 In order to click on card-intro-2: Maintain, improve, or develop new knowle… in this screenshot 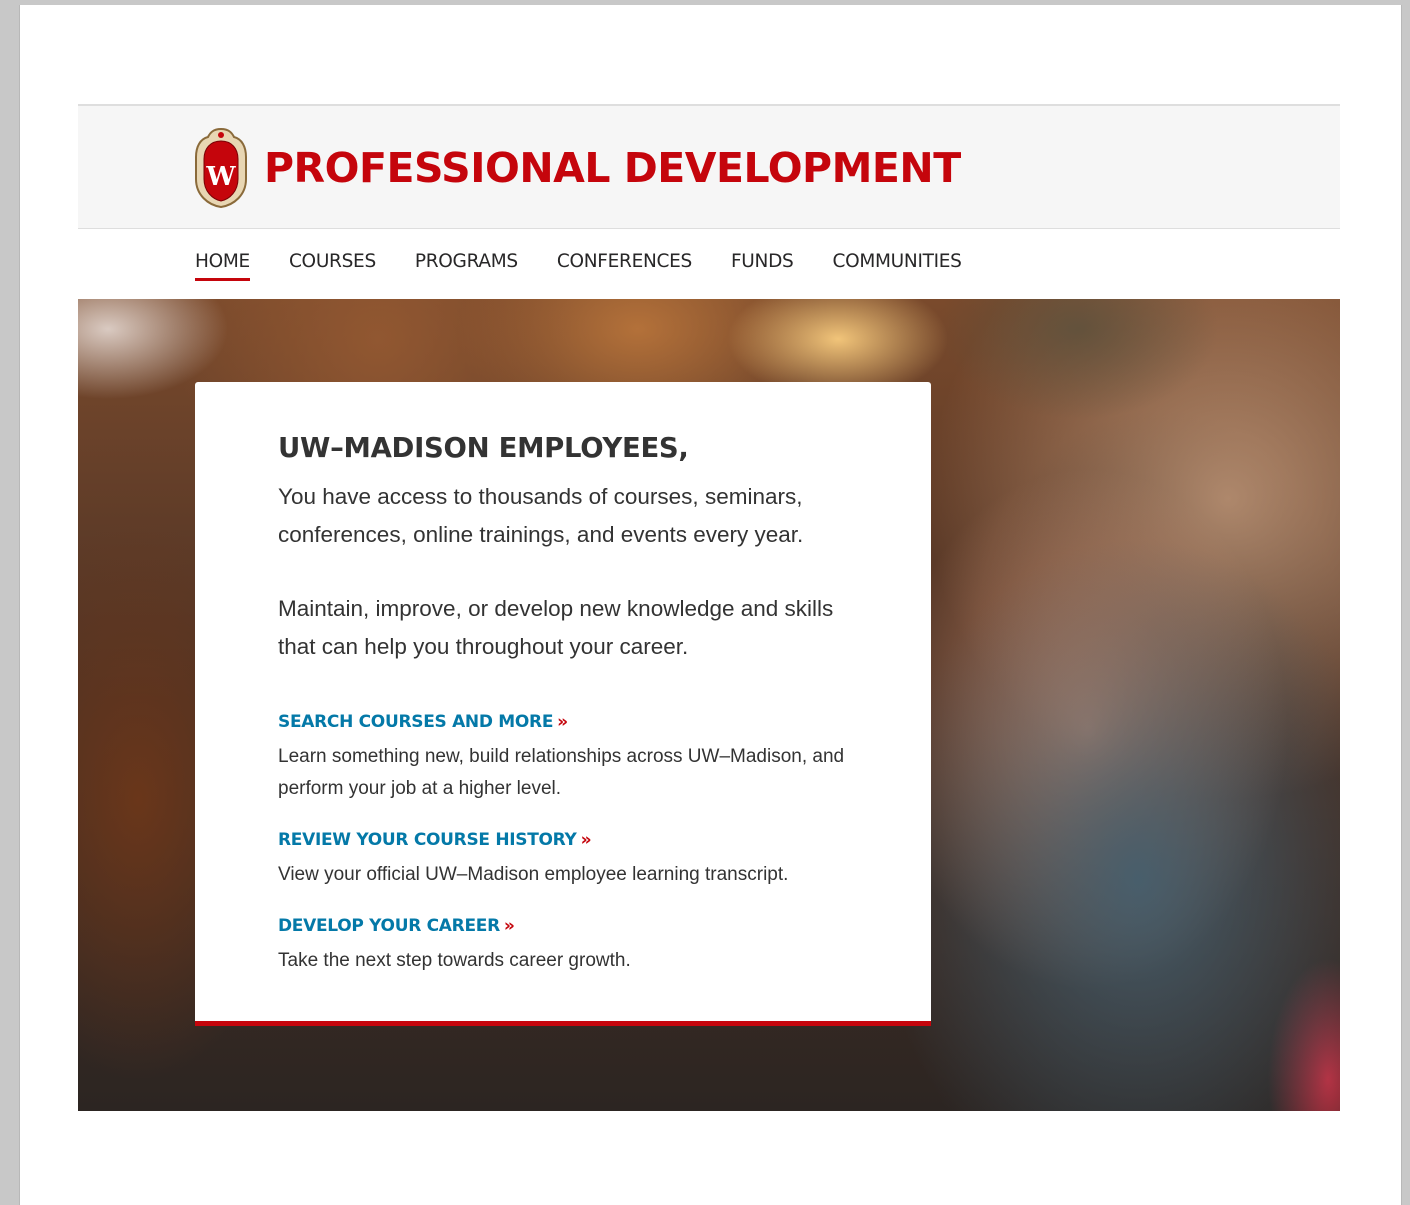, I will do `click(556, 627)`.